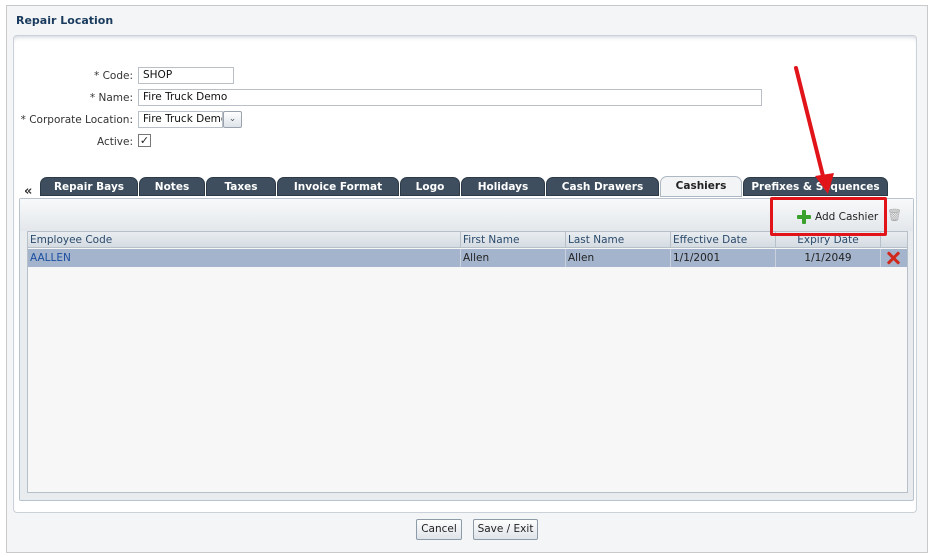 The image size is (934, 557). I want to click on tab-prefixes-sequences: Prefixes & Sequences, so click(815, 186).